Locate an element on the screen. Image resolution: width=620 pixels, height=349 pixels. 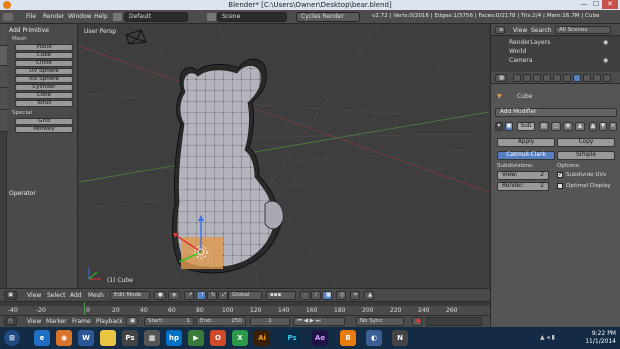
add-cube-button: Cube is located at coordinates (44, 55).